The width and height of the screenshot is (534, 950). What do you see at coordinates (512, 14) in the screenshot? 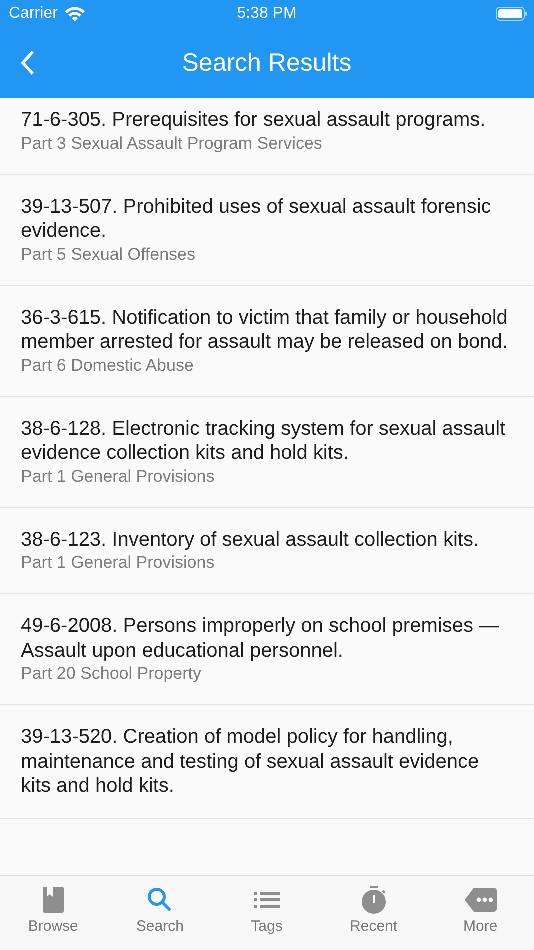
I see `battery-icon` at bounding box center [512, 14].